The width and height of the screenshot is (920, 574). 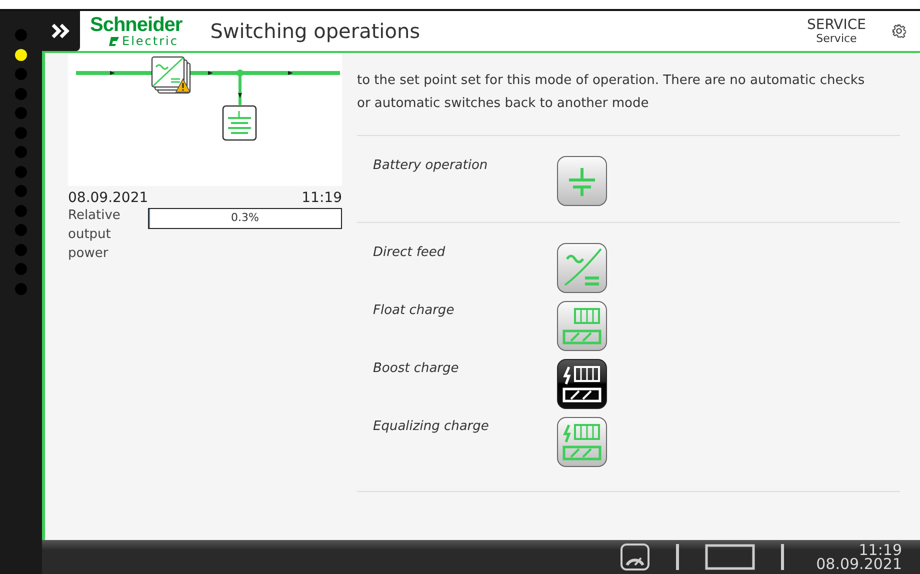 What do you see at coordinates (409, 252) in the screenshot?
I see `mode-label: Direct feed` at bounding box center [409, 252].